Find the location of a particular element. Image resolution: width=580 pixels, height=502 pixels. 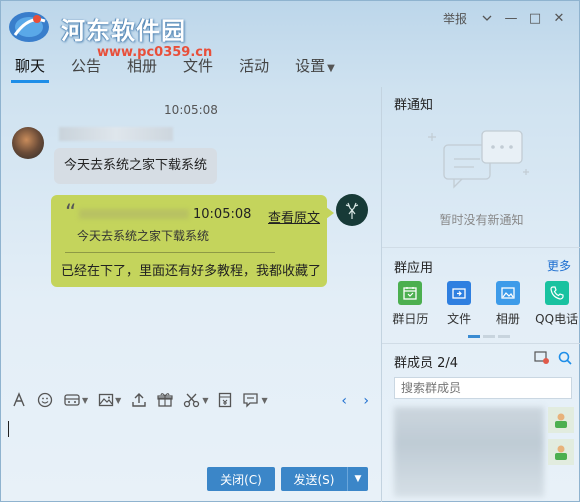

text-cursor is located at coordinates (8, 429).